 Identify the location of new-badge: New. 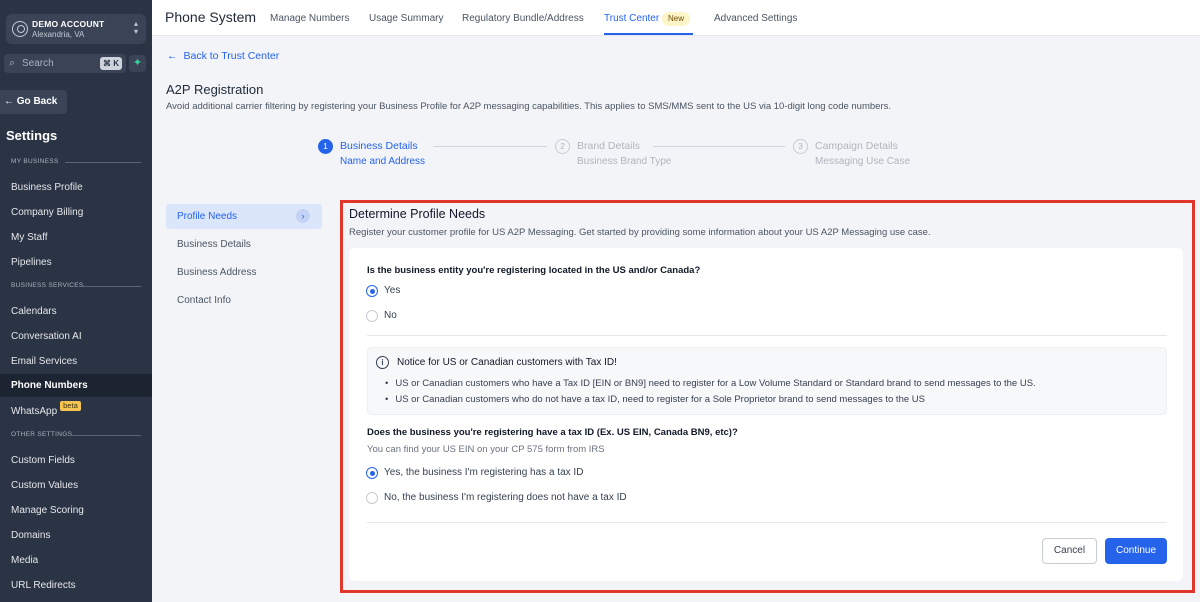
(676, 19).